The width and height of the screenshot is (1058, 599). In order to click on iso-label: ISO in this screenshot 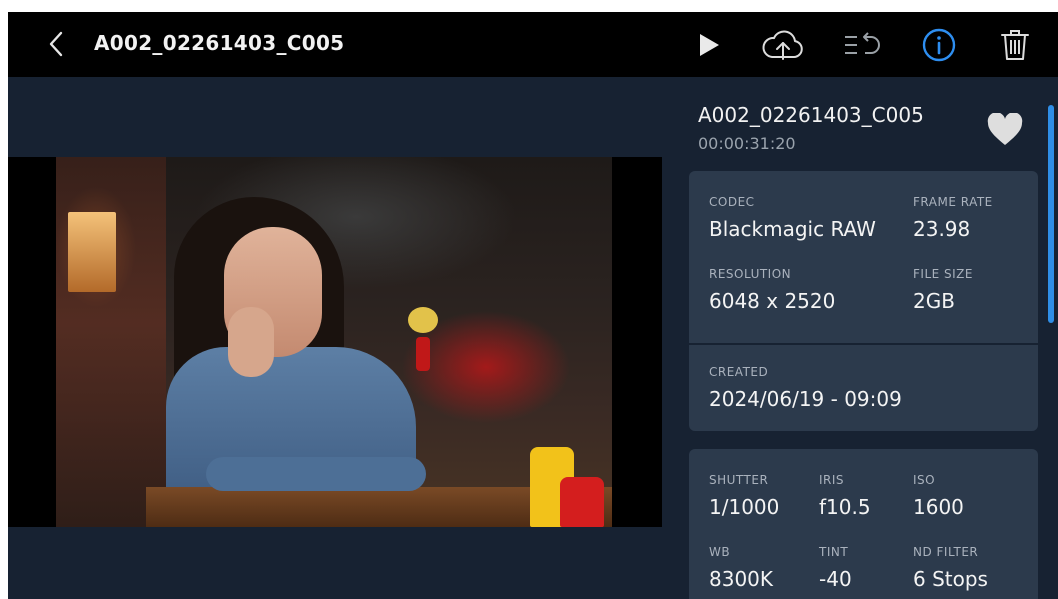, I will do `click(924, 480)`.